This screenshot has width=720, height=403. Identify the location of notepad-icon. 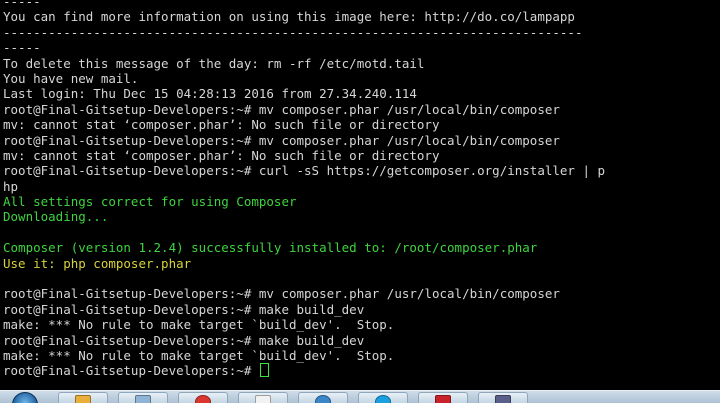
(263, 399).